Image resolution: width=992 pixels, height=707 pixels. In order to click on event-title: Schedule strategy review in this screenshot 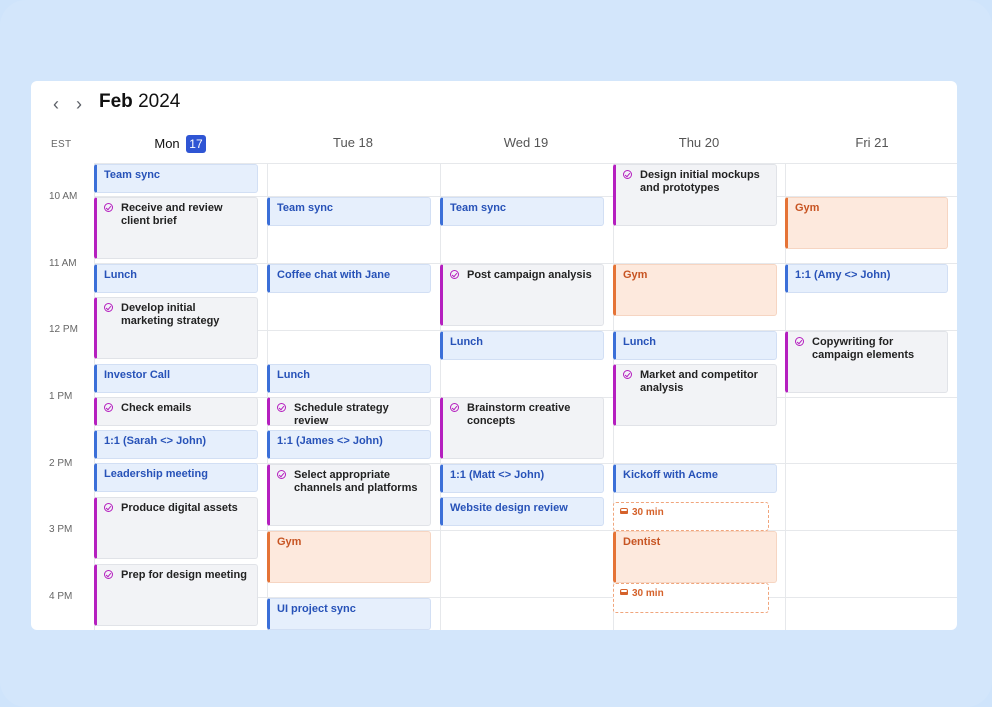, I will do `click(341, 414)`.